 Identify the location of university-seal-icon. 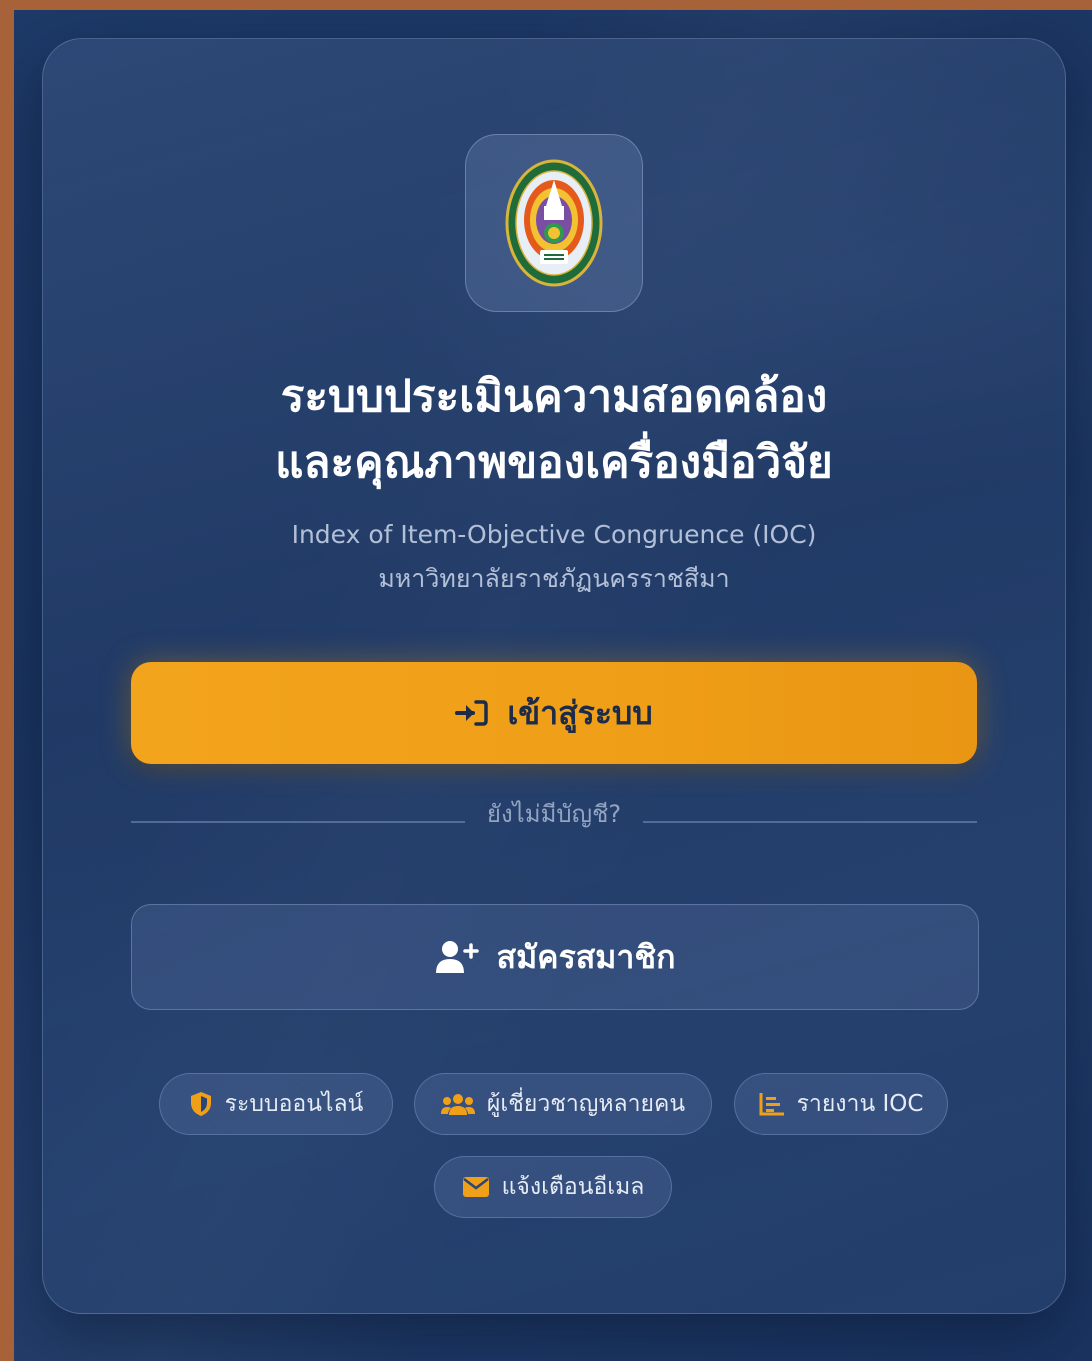
(554, 223).